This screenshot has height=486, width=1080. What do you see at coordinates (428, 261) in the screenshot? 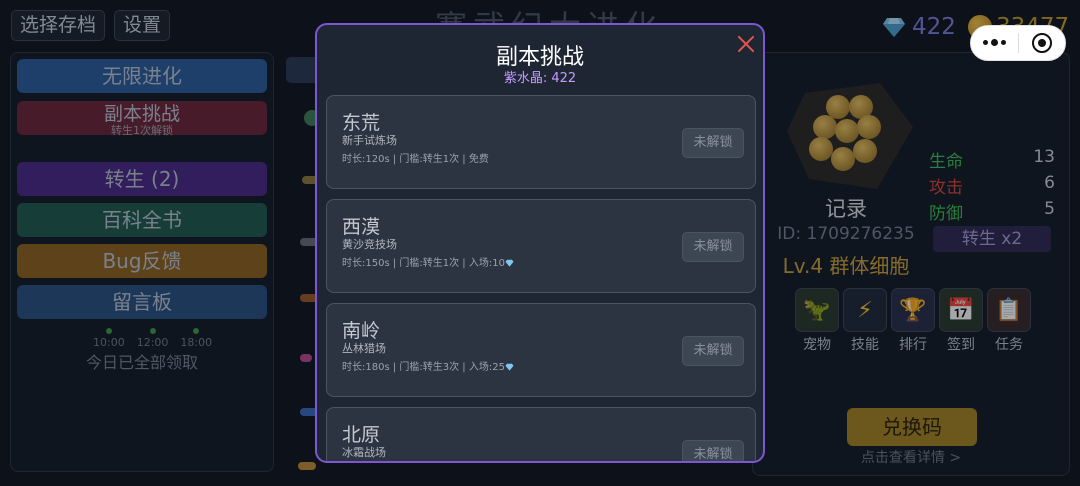
I see `stage-info: 时长:150s | 门槛:转生1次 | 入场:10` at bounding box center [428, 261].